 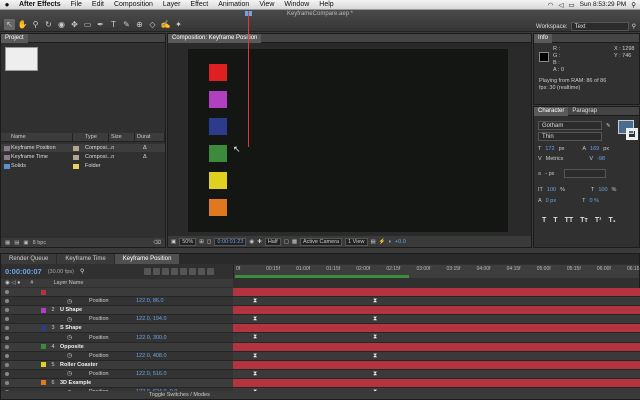 What do you see at coordinates (633, 5) in the screenshot?
I see `spotlight-icon: ⚲` at bounding box center [633, 5].